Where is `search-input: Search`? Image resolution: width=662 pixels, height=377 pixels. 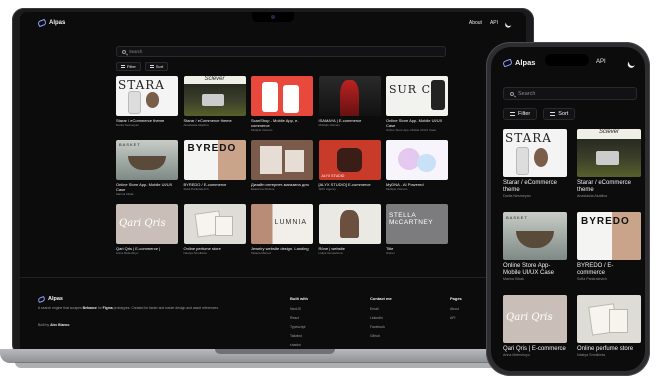
search-input: Search is located at coordinates (281, 51).